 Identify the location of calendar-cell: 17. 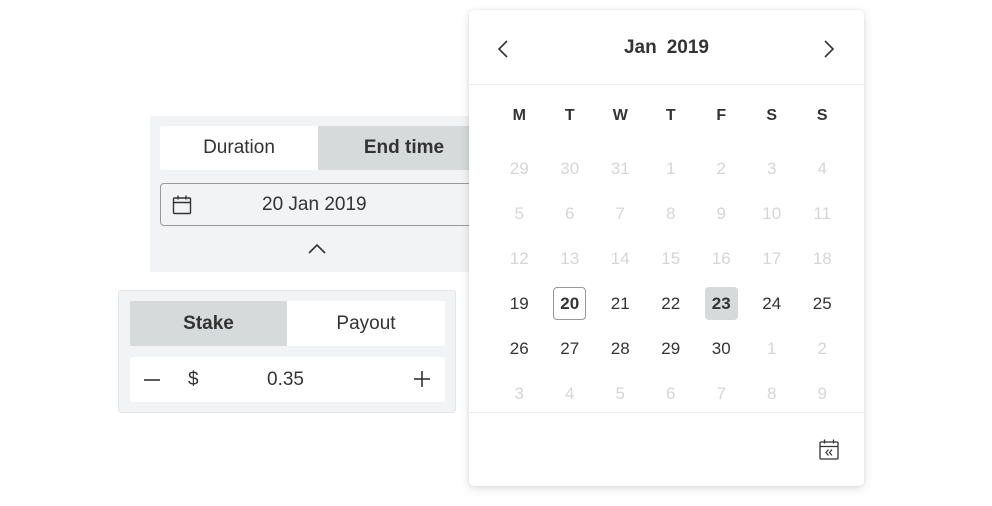
(772, 258).